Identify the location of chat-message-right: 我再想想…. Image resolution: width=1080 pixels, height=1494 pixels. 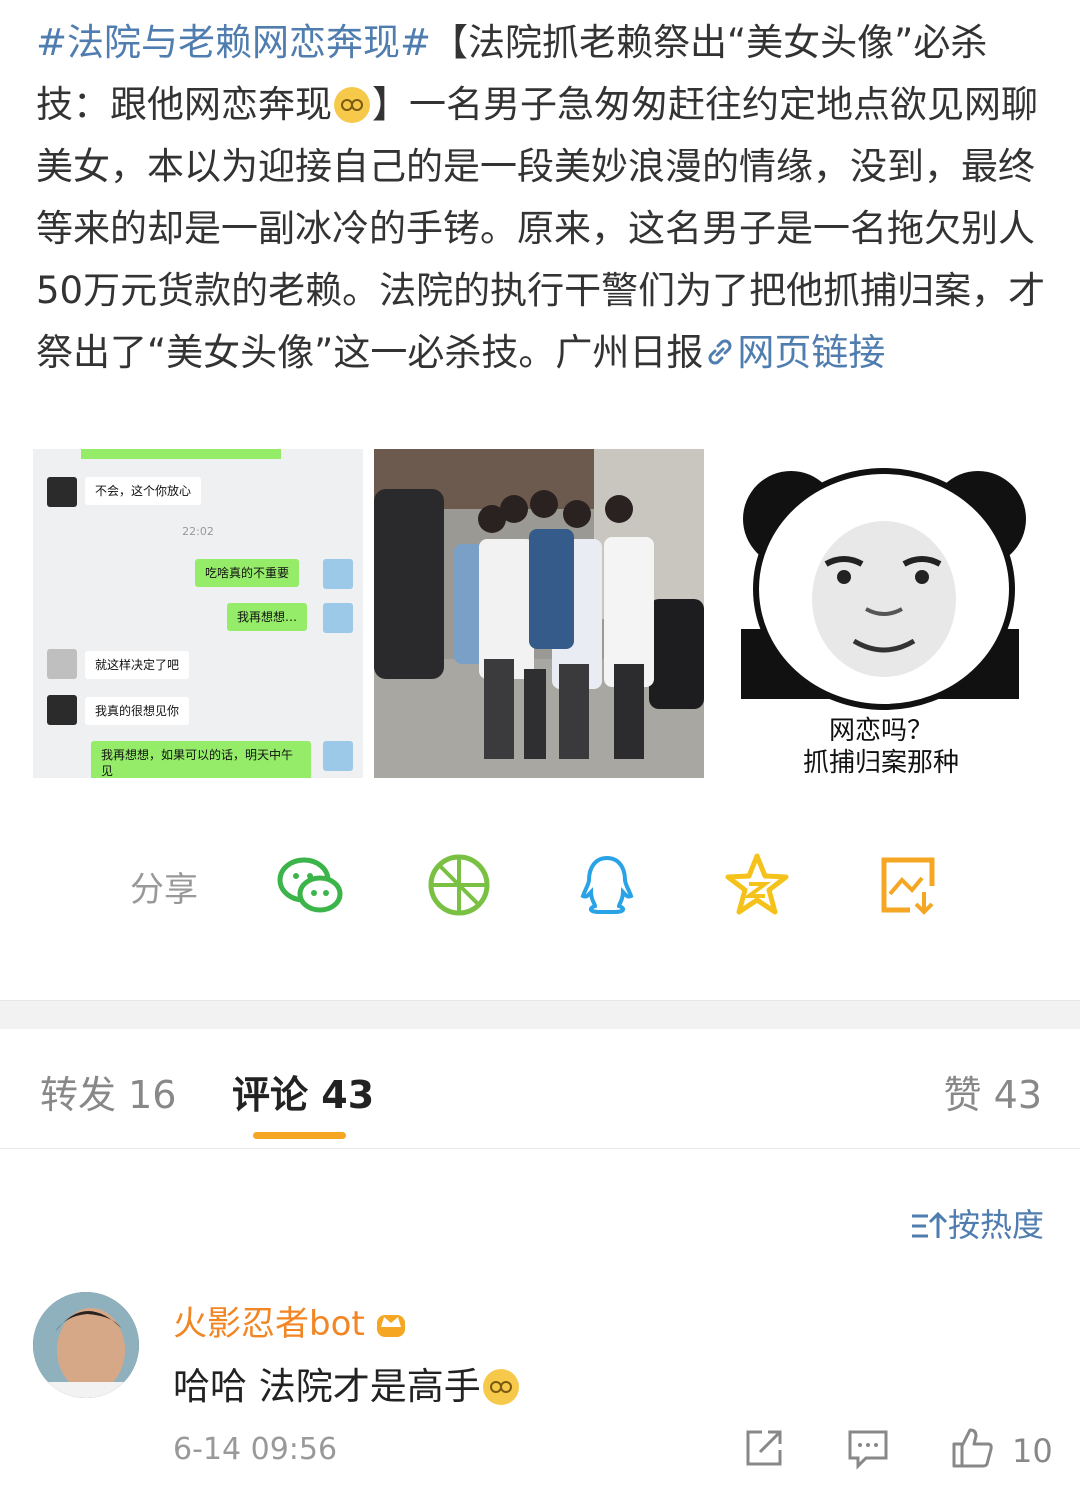
(267, 617).